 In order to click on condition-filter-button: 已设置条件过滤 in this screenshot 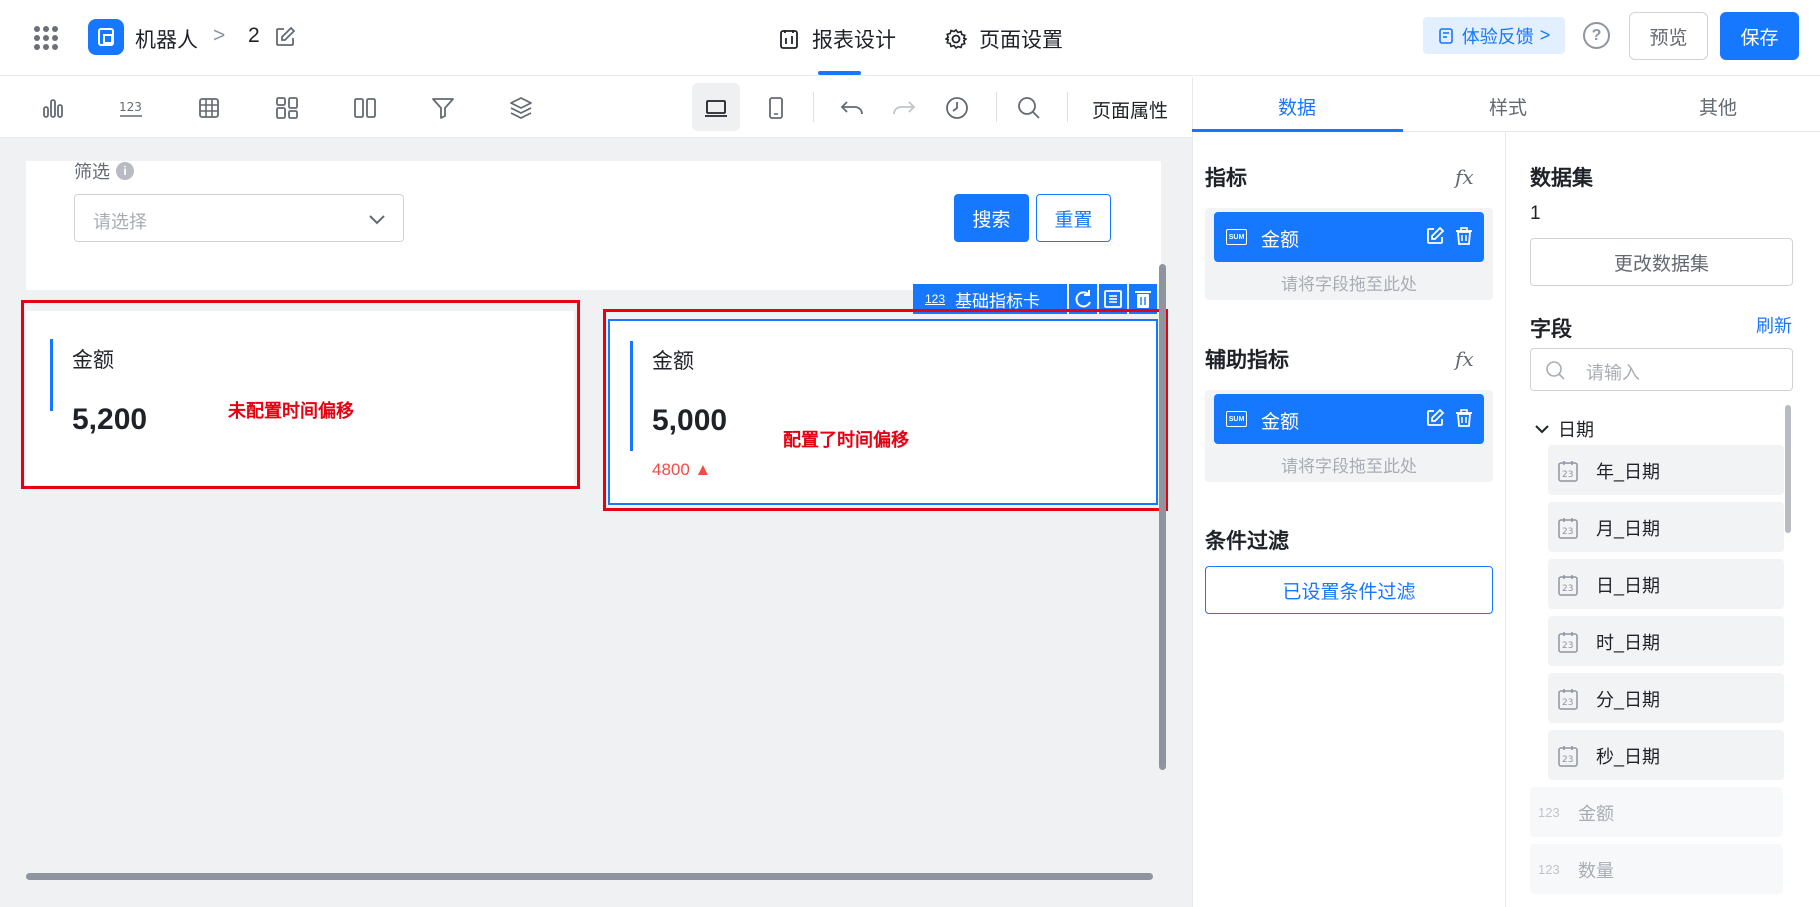, I will do `click(1349, 590)`.